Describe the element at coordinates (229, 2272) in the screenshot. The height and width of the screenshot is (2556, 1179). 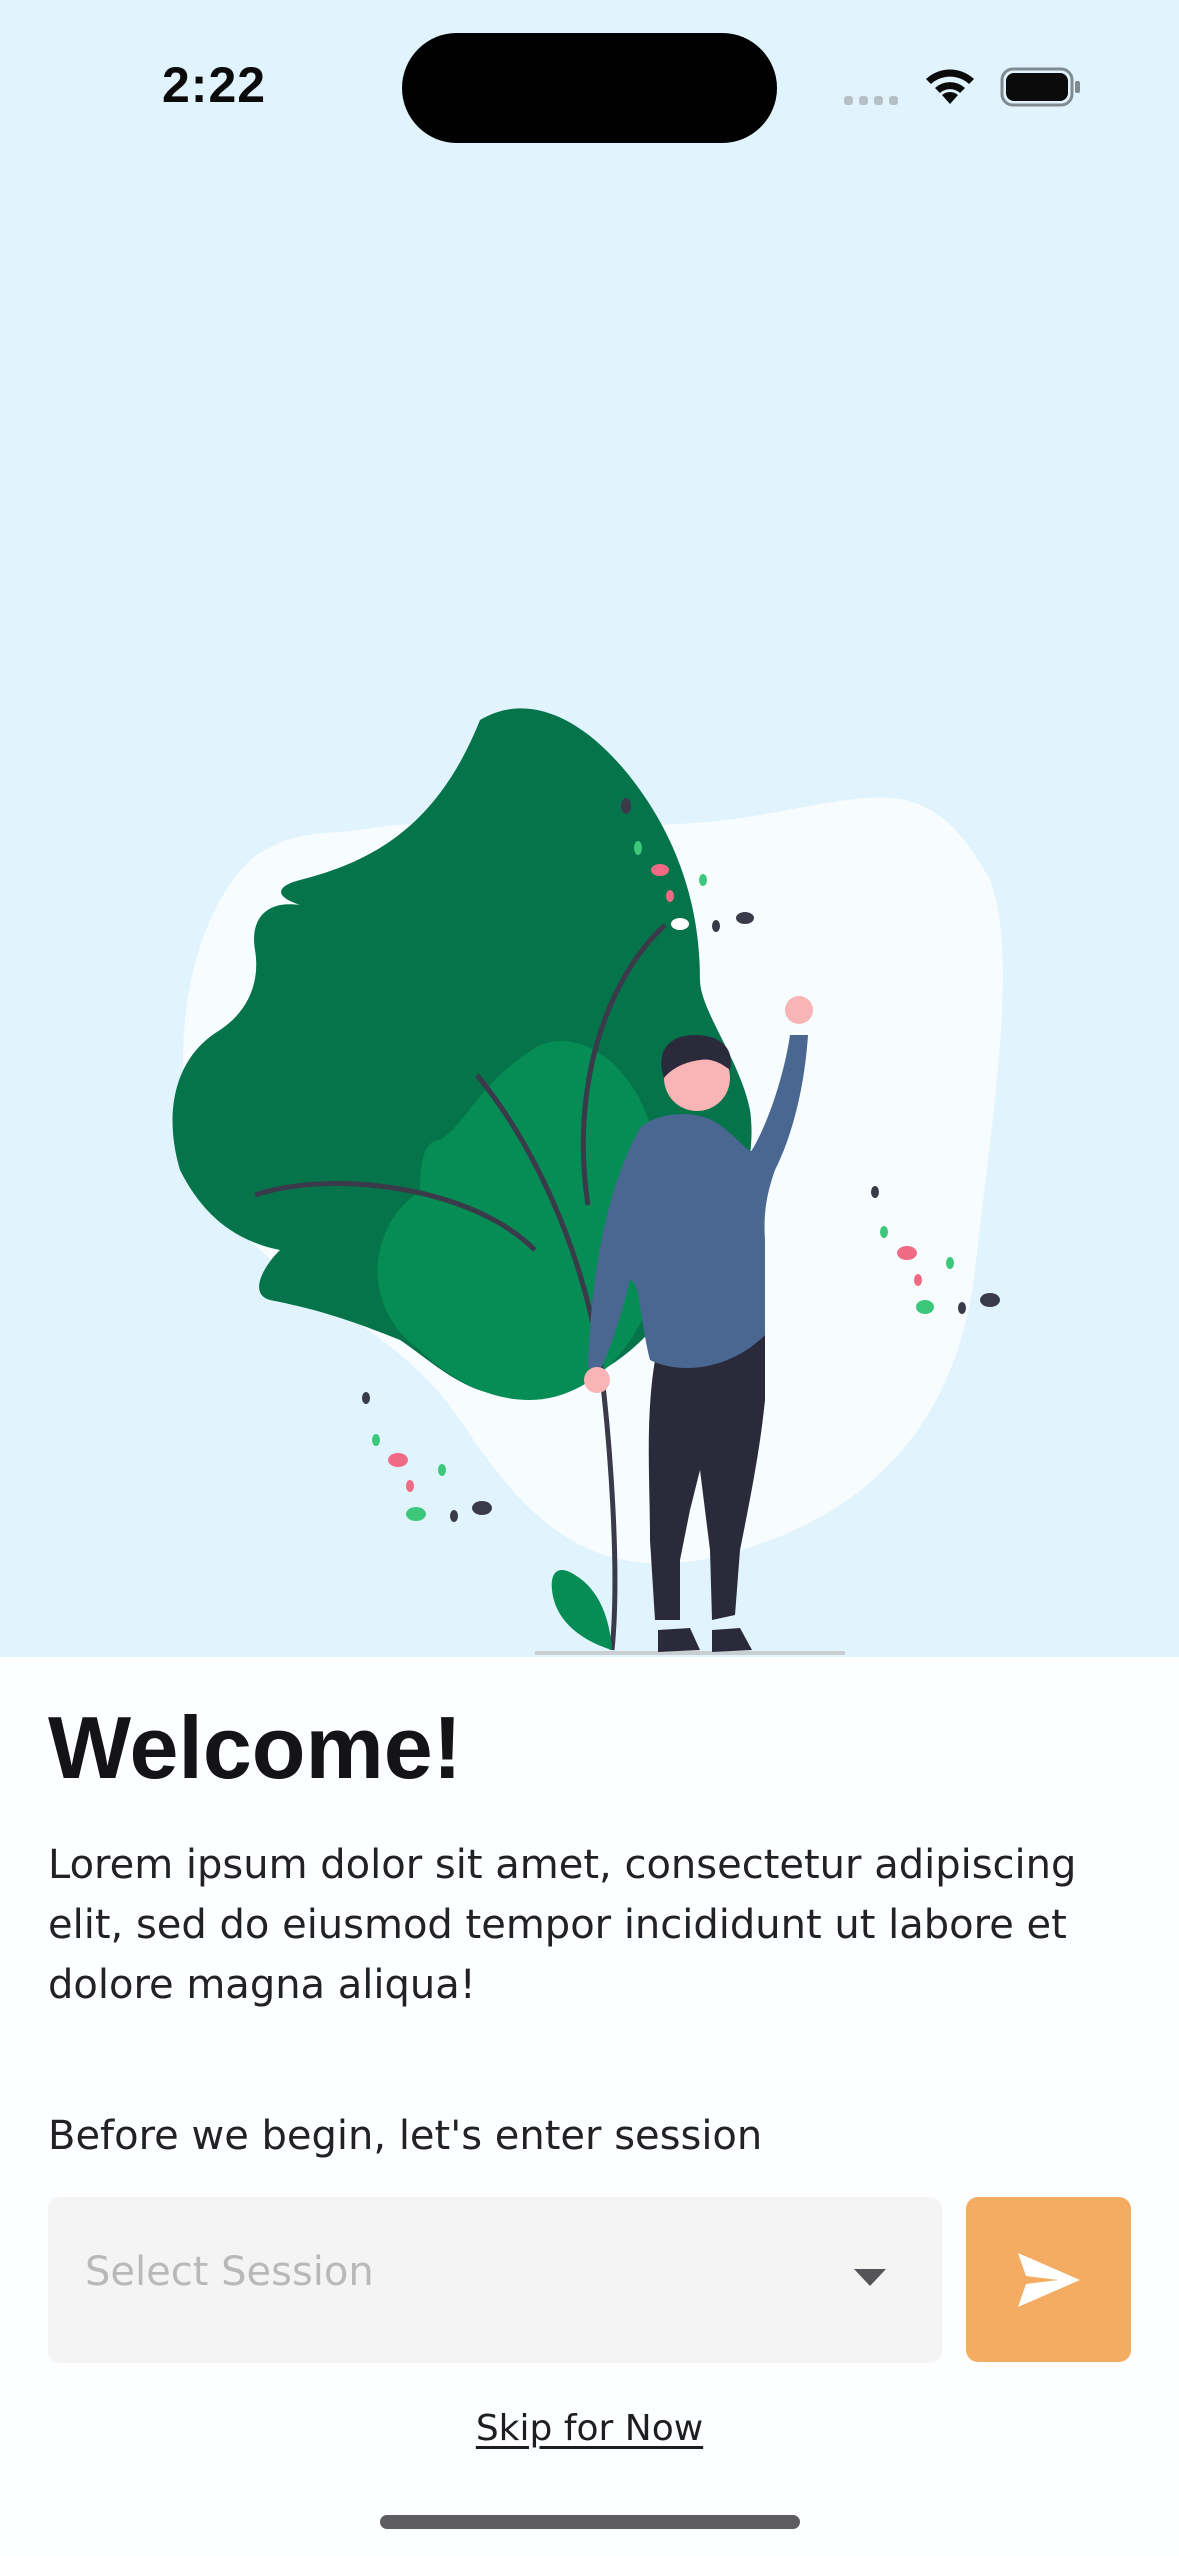
I see `session-placeholder: Select Session` at that location.